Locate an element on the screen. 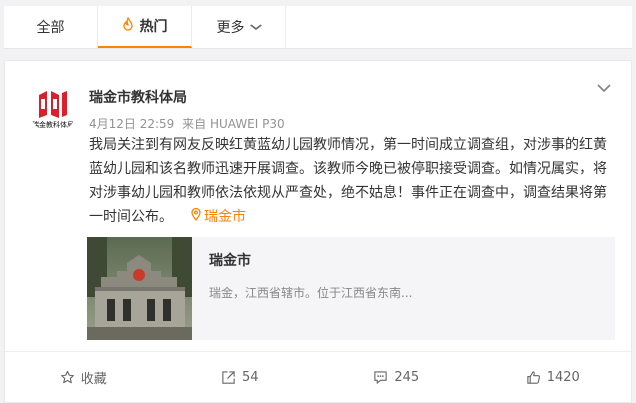 This screenshot has height=403, width=636. tab-hot-label: 热门 is located at coordinates (153, 27).